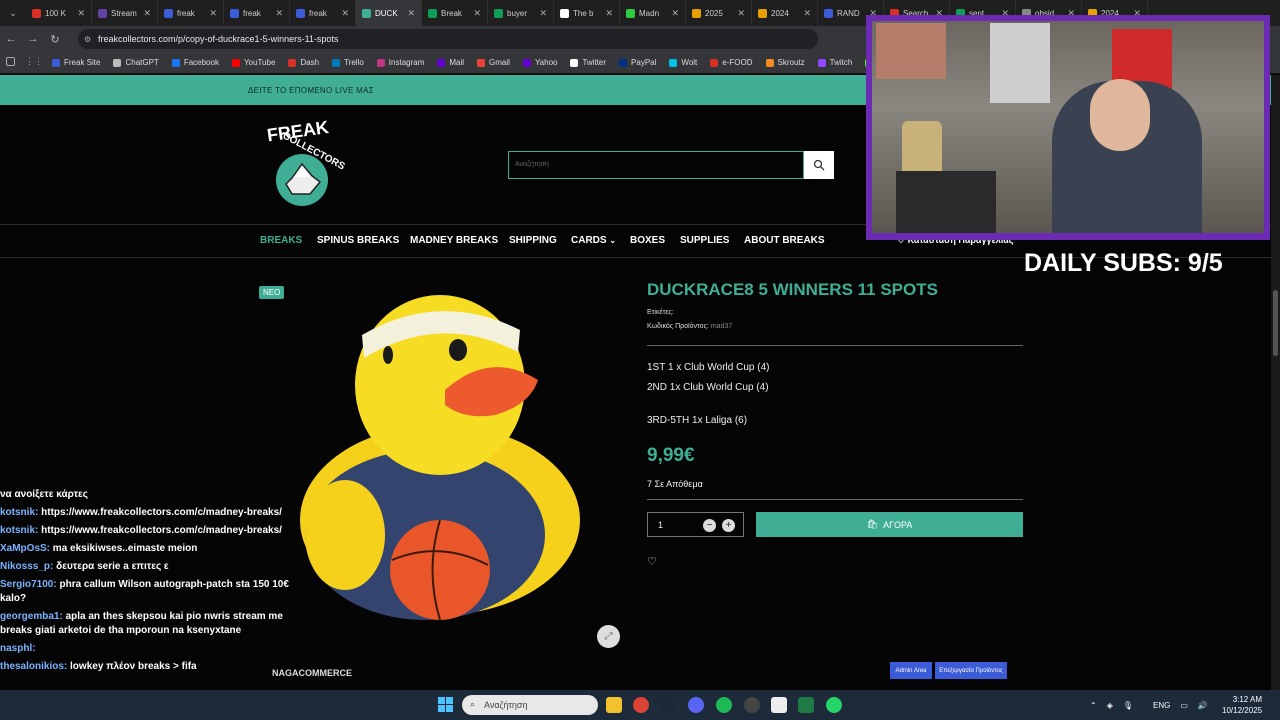  I want to click on tab-label: 2024, so click(780, 13).